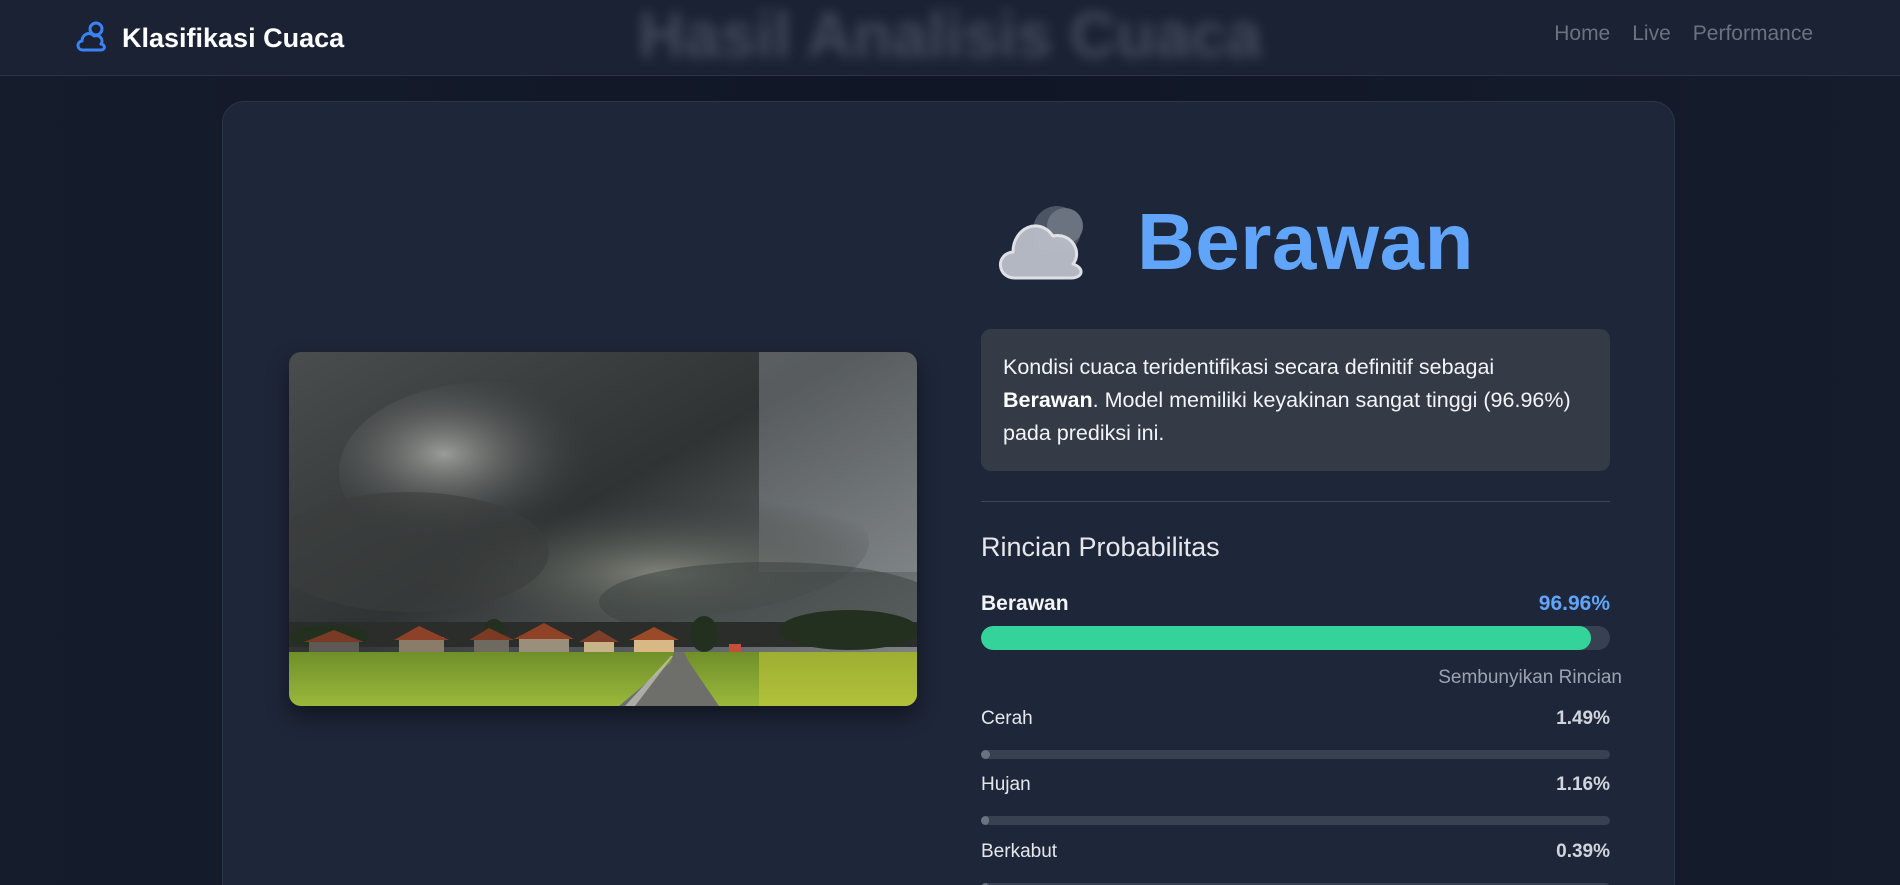  I want to click on probability-percent: 1.49%, so click(1583, 718).